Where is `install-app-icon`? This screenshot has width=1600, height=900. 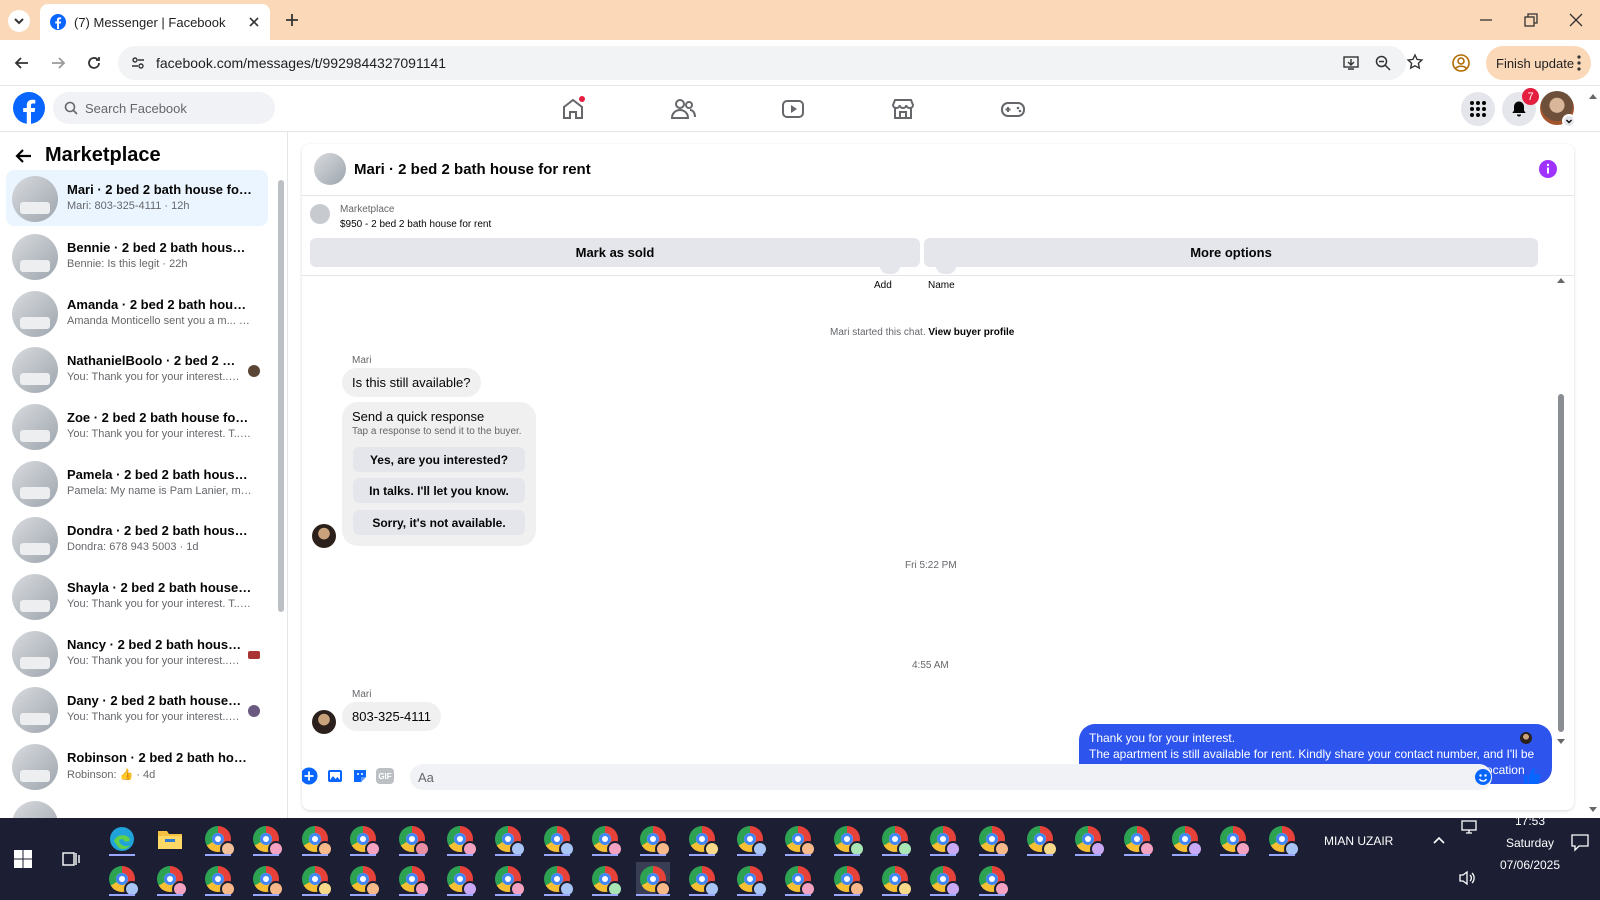
install-app-icon is located at coordinates (1351, 63).